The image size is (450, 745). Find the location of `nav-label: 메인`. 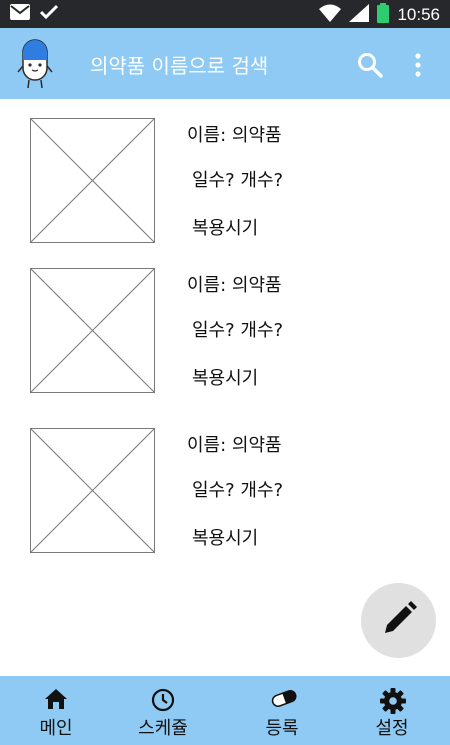

nav-label: 메인 is located at coordinates (56, 728).